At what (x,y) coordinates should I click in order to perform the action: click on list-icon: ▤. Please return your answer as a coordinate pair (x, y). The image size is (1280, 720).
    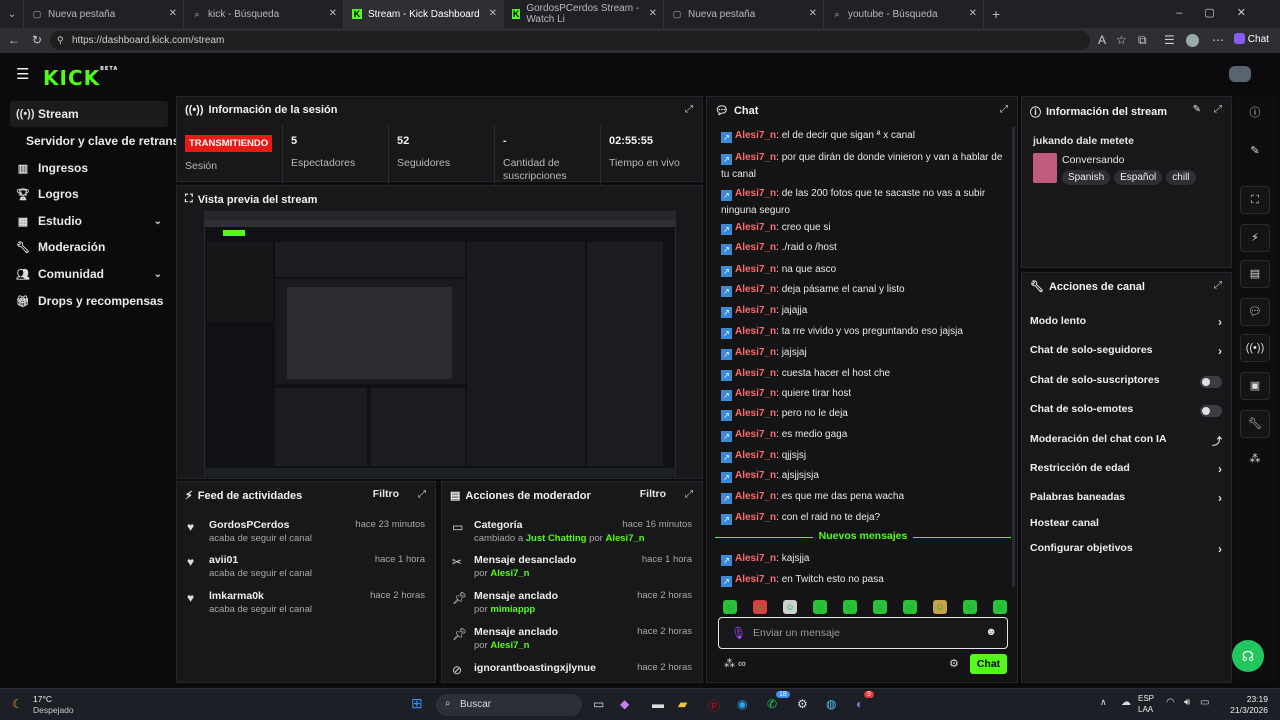
    Looking at the image, I should click on (1255, 274).